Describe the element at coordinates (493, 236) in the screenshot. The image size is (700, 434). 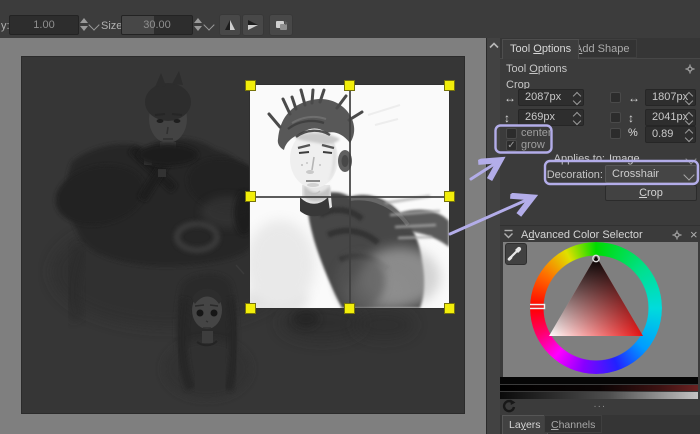
I see `panel-splitter` at that location.